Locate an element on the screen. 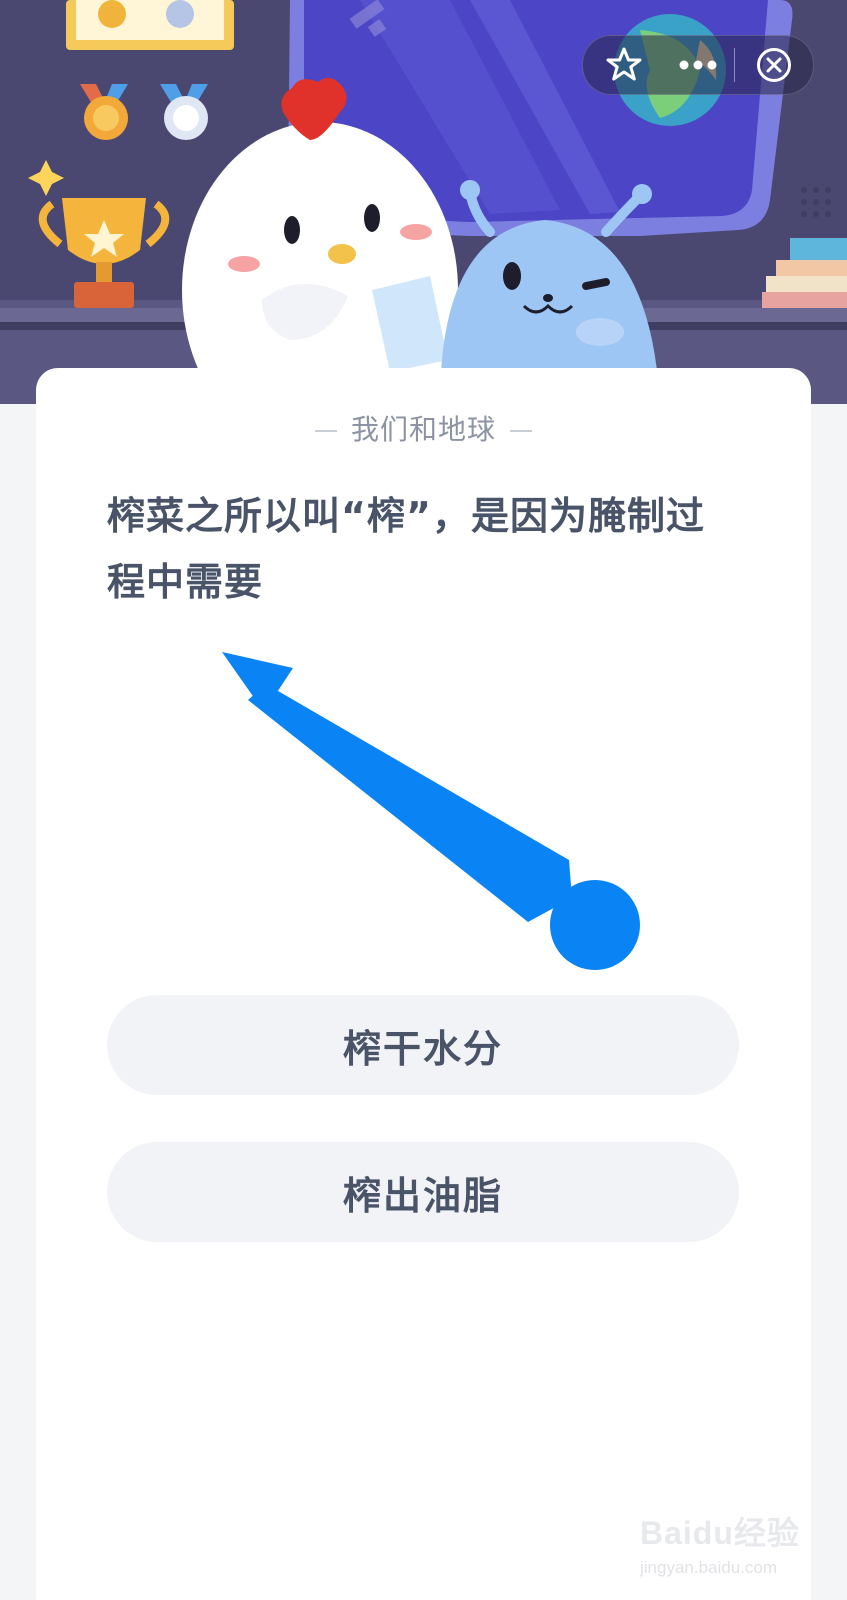  category-label: 我们和地球 is located at coordinates (423, 428).